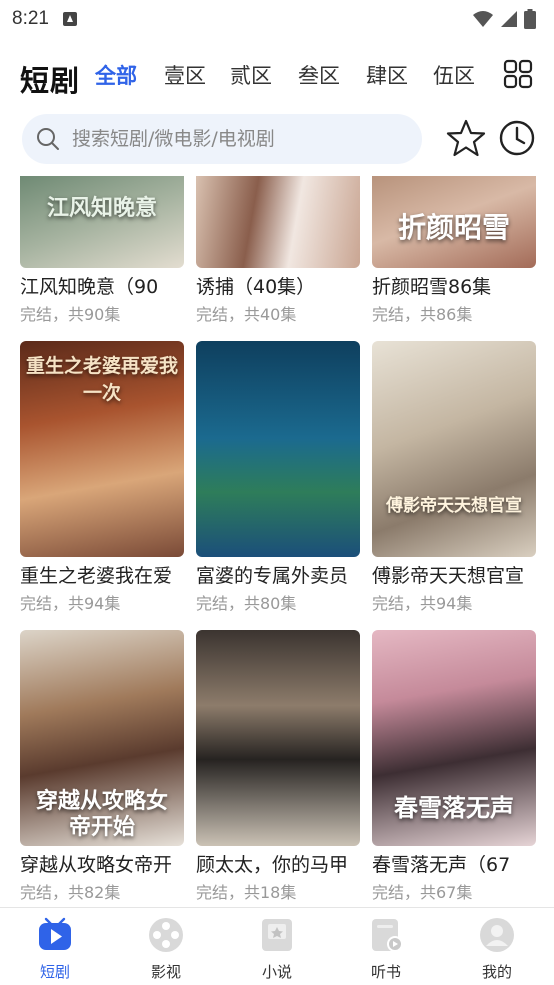 The height and width of the screenshot is (985, 554). What do you see at coordinates (497, 935) in the screenshot?
I see `profile-icon` at bounding box center [497, 935].